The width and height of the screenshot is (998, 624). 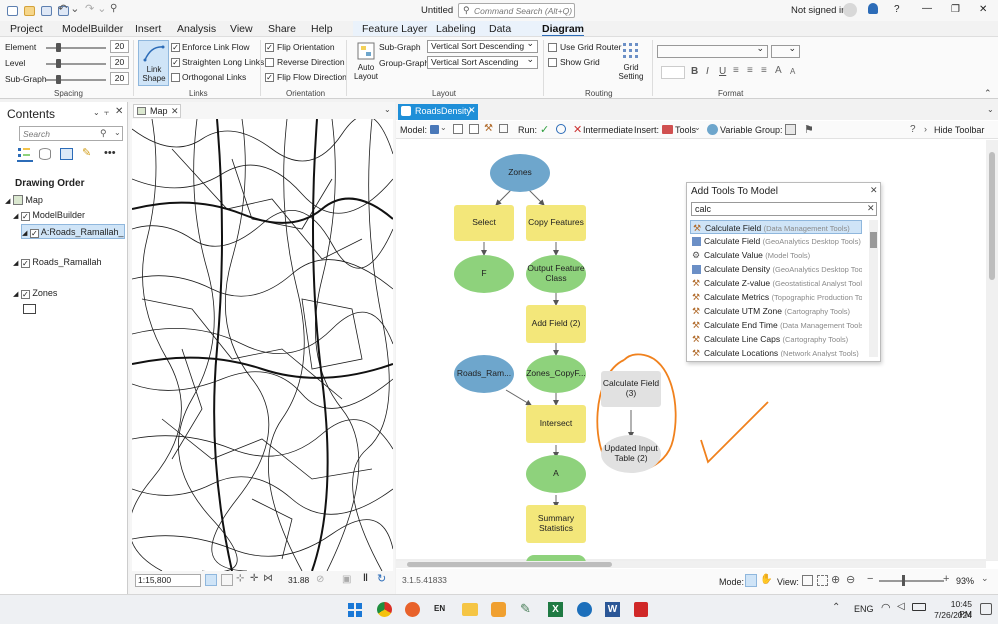 What do you see at coordinates (556, 524) in the screenshot?
I see `node-summary-statistics: Summary Statistics` at bounding box center [556, 524].